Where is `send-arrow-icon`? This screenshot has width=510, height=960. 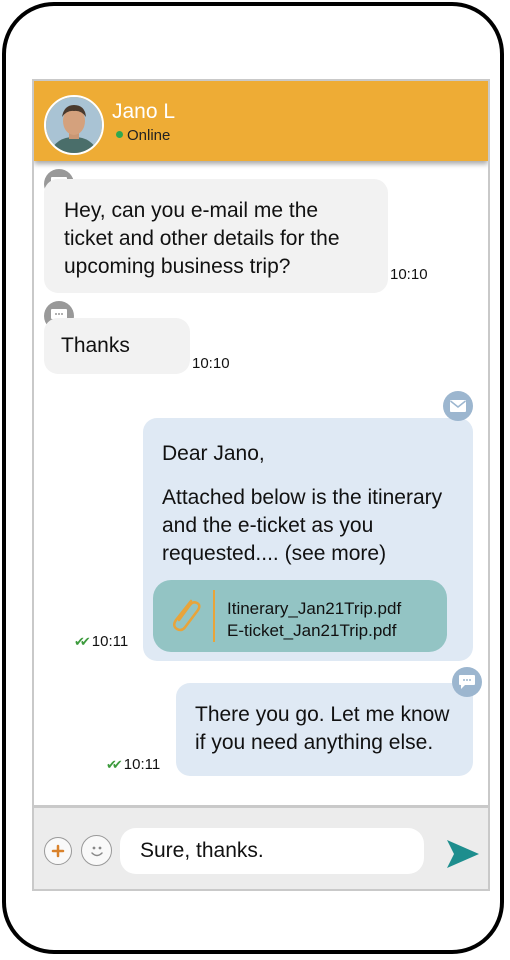 send-arrow-icon is located at coordinates (463, 854).